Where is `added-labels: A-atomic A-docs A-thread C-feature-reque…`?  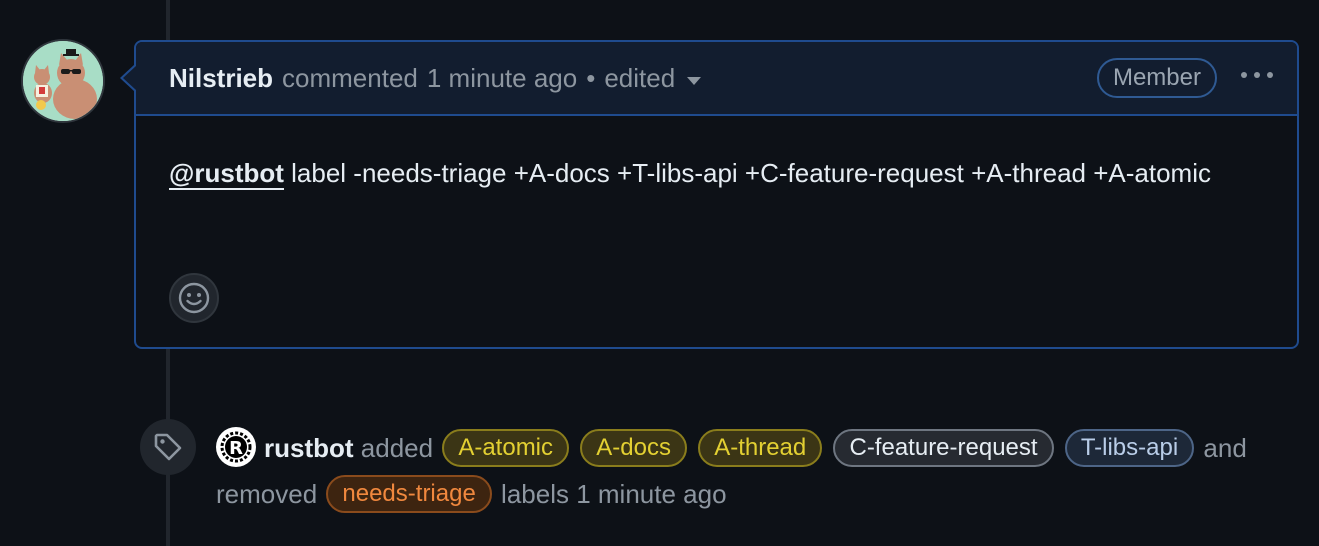 added-labels: A-atomic A-docs A-thread C-feature-reque… is located at coordinates (821, 448).